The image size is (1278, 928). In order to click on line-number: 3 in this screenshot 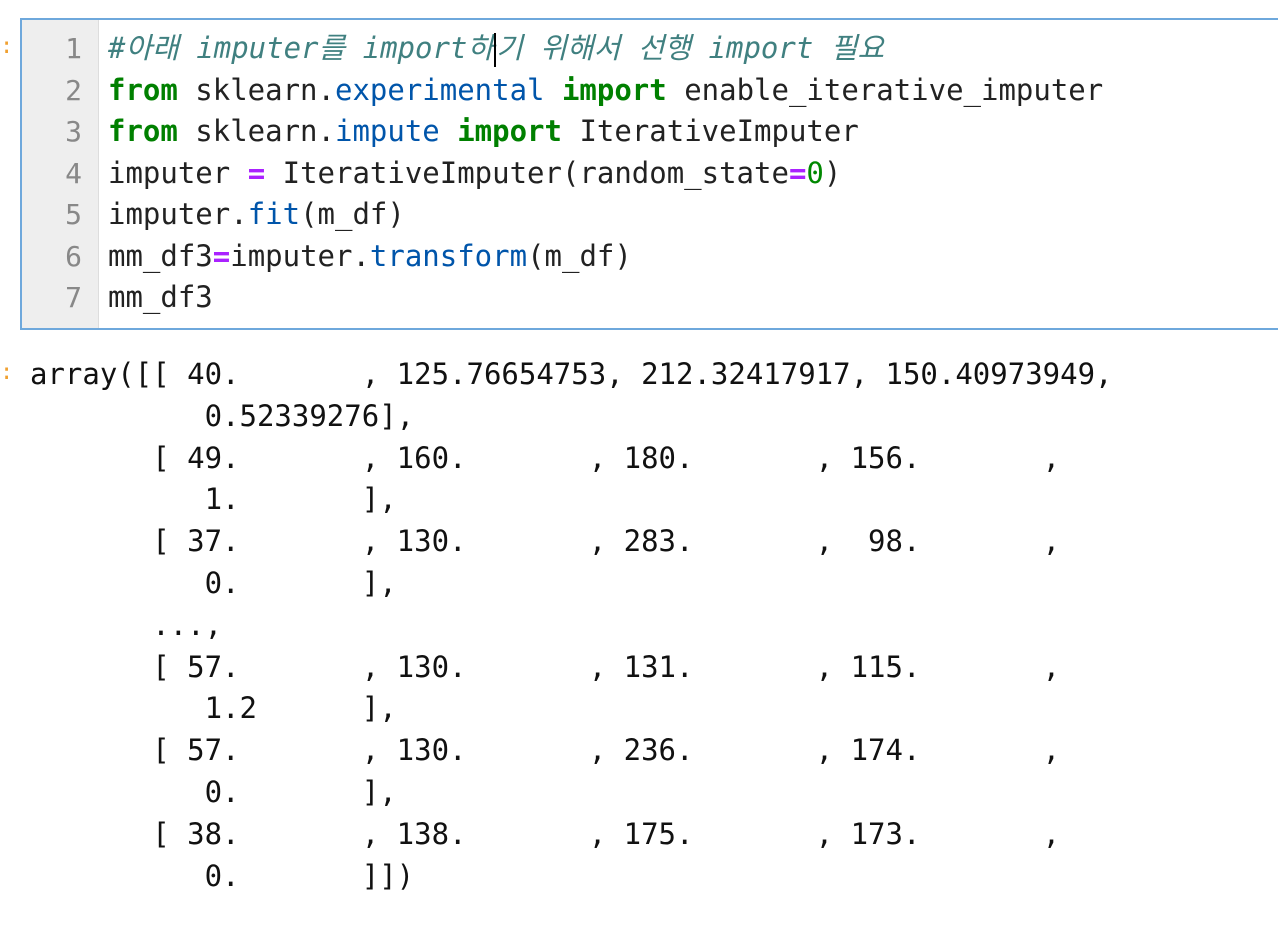, I will do `click(73, 131)`.